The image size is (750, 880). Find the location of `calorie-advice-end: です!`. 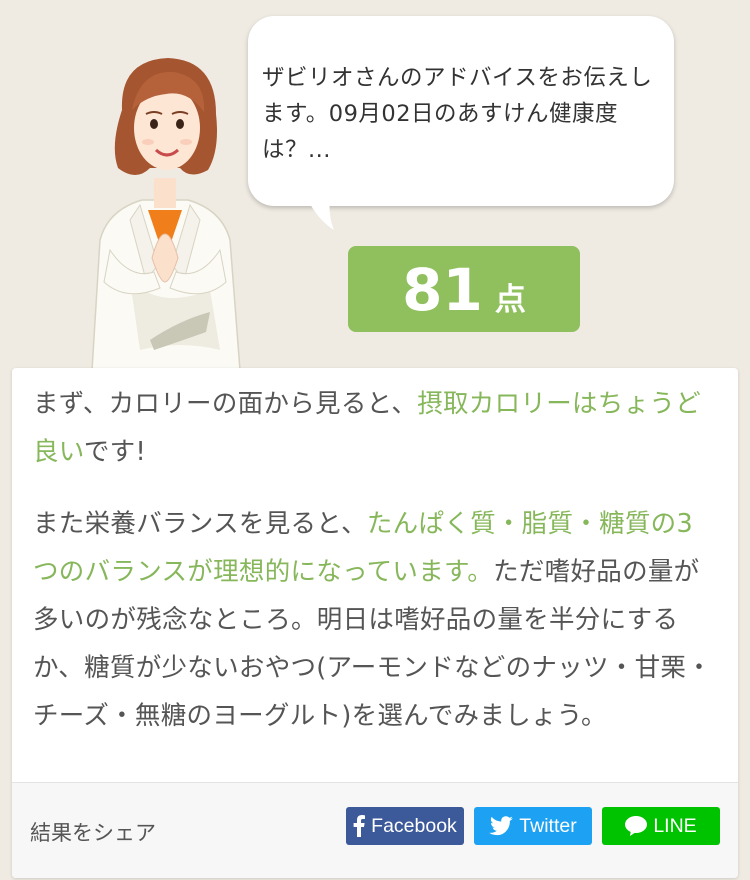

calorie-advice-end: です! is located at coordinates (114, 452).